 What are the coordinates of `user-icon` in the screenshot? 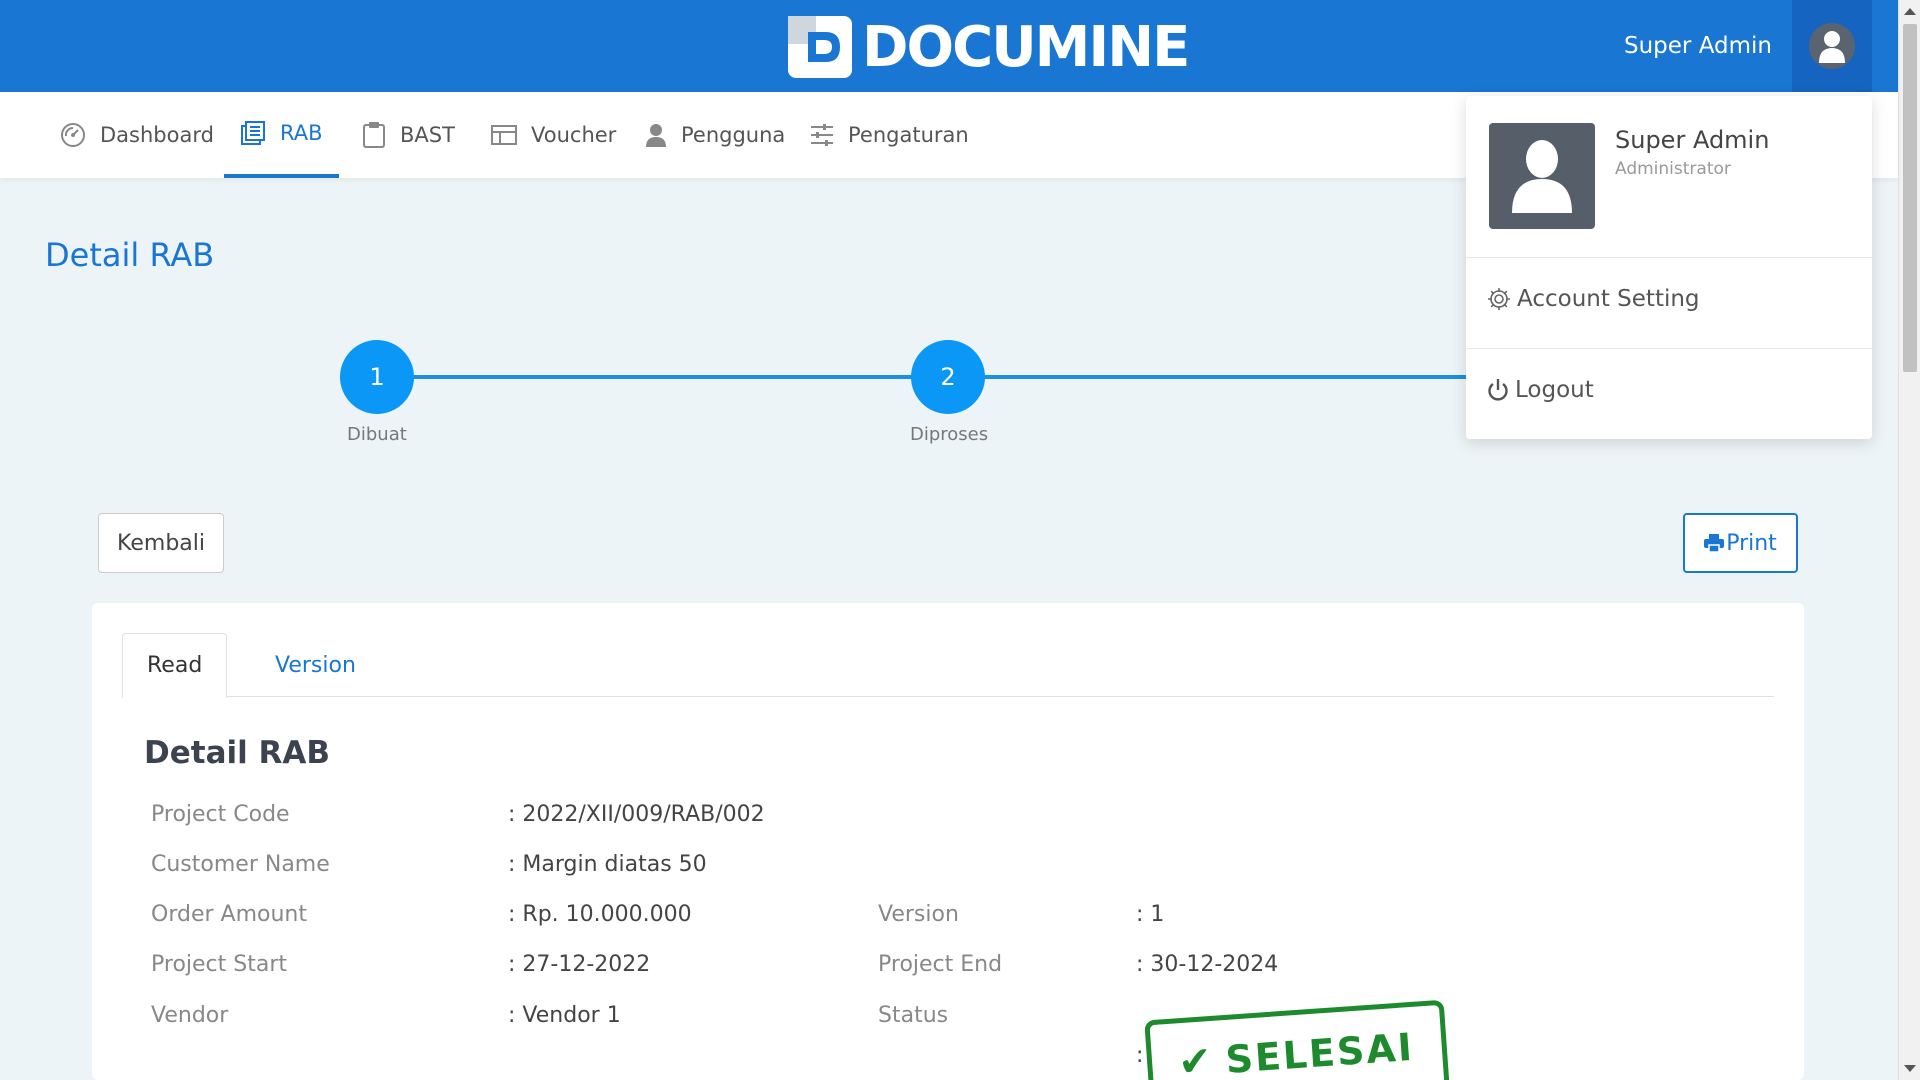 It's located at (656, 135).